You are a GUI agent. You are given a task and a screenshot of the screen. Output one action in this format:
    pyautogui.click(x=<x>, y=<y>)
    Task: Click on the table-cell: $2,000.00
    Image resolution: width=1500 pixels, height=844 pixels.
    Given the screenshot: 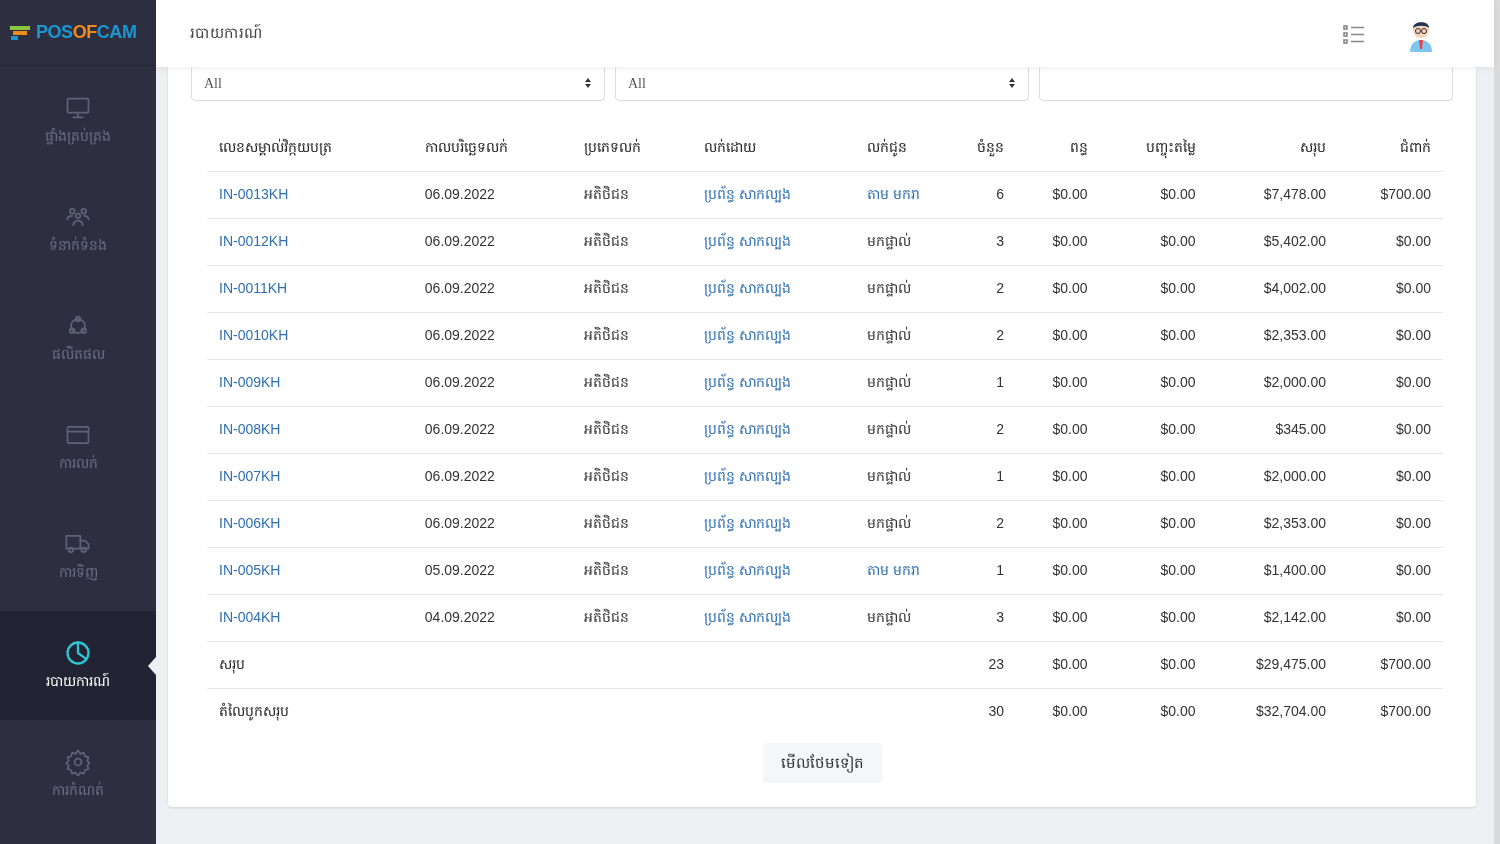 What is the action you would take?
    pyautogui.click(x=1294, y=382)
    